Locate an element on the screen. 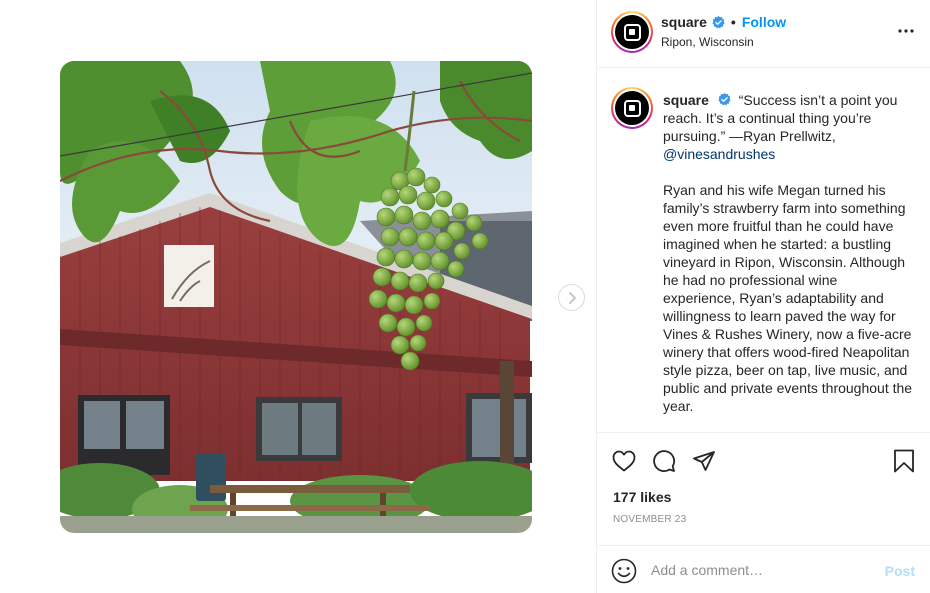 Image resolution: width=930 pixels, height=593 pixels. follow-button: Follow is located at coordinates (764, 22).